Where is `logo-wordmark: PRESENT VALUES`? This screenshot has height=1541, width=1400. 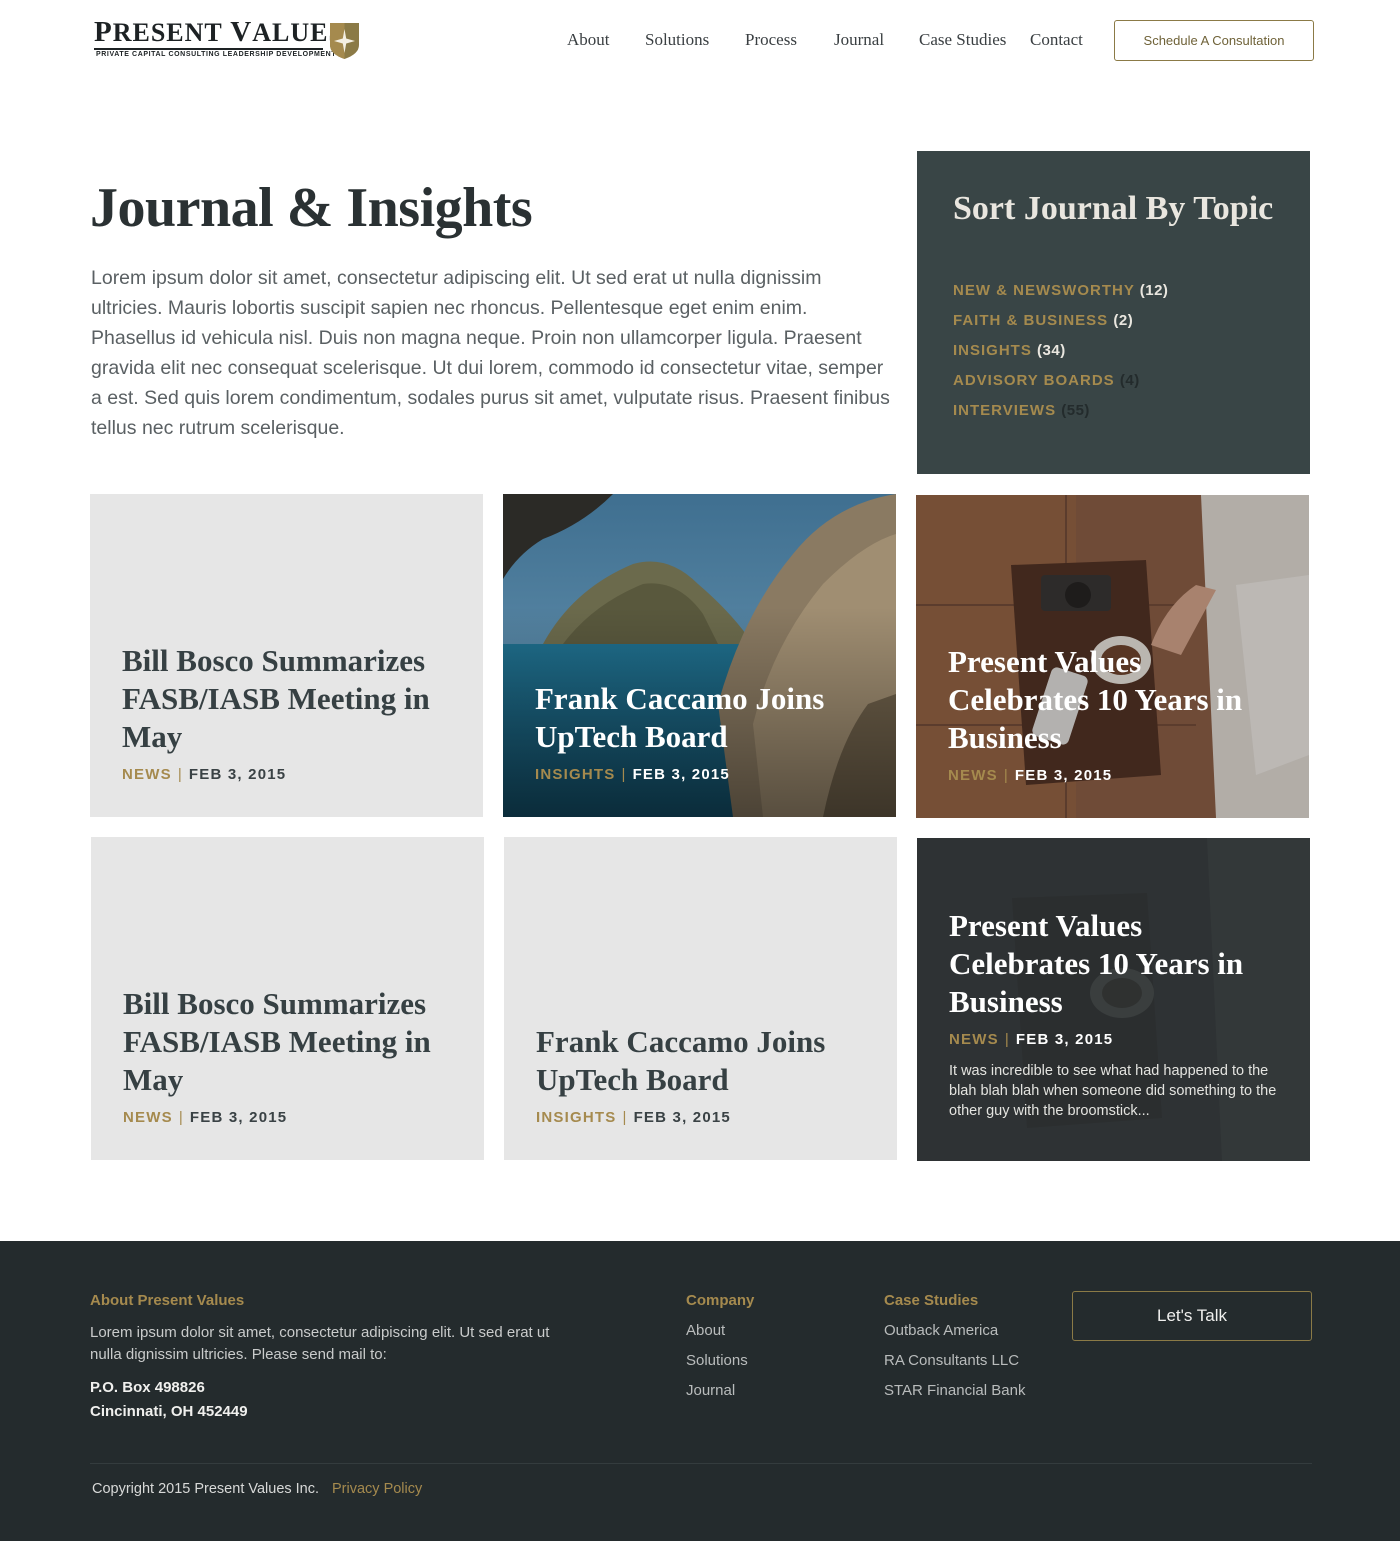 logo-wordmark: PRESENT VALUES is located at coordinates (219, 32).